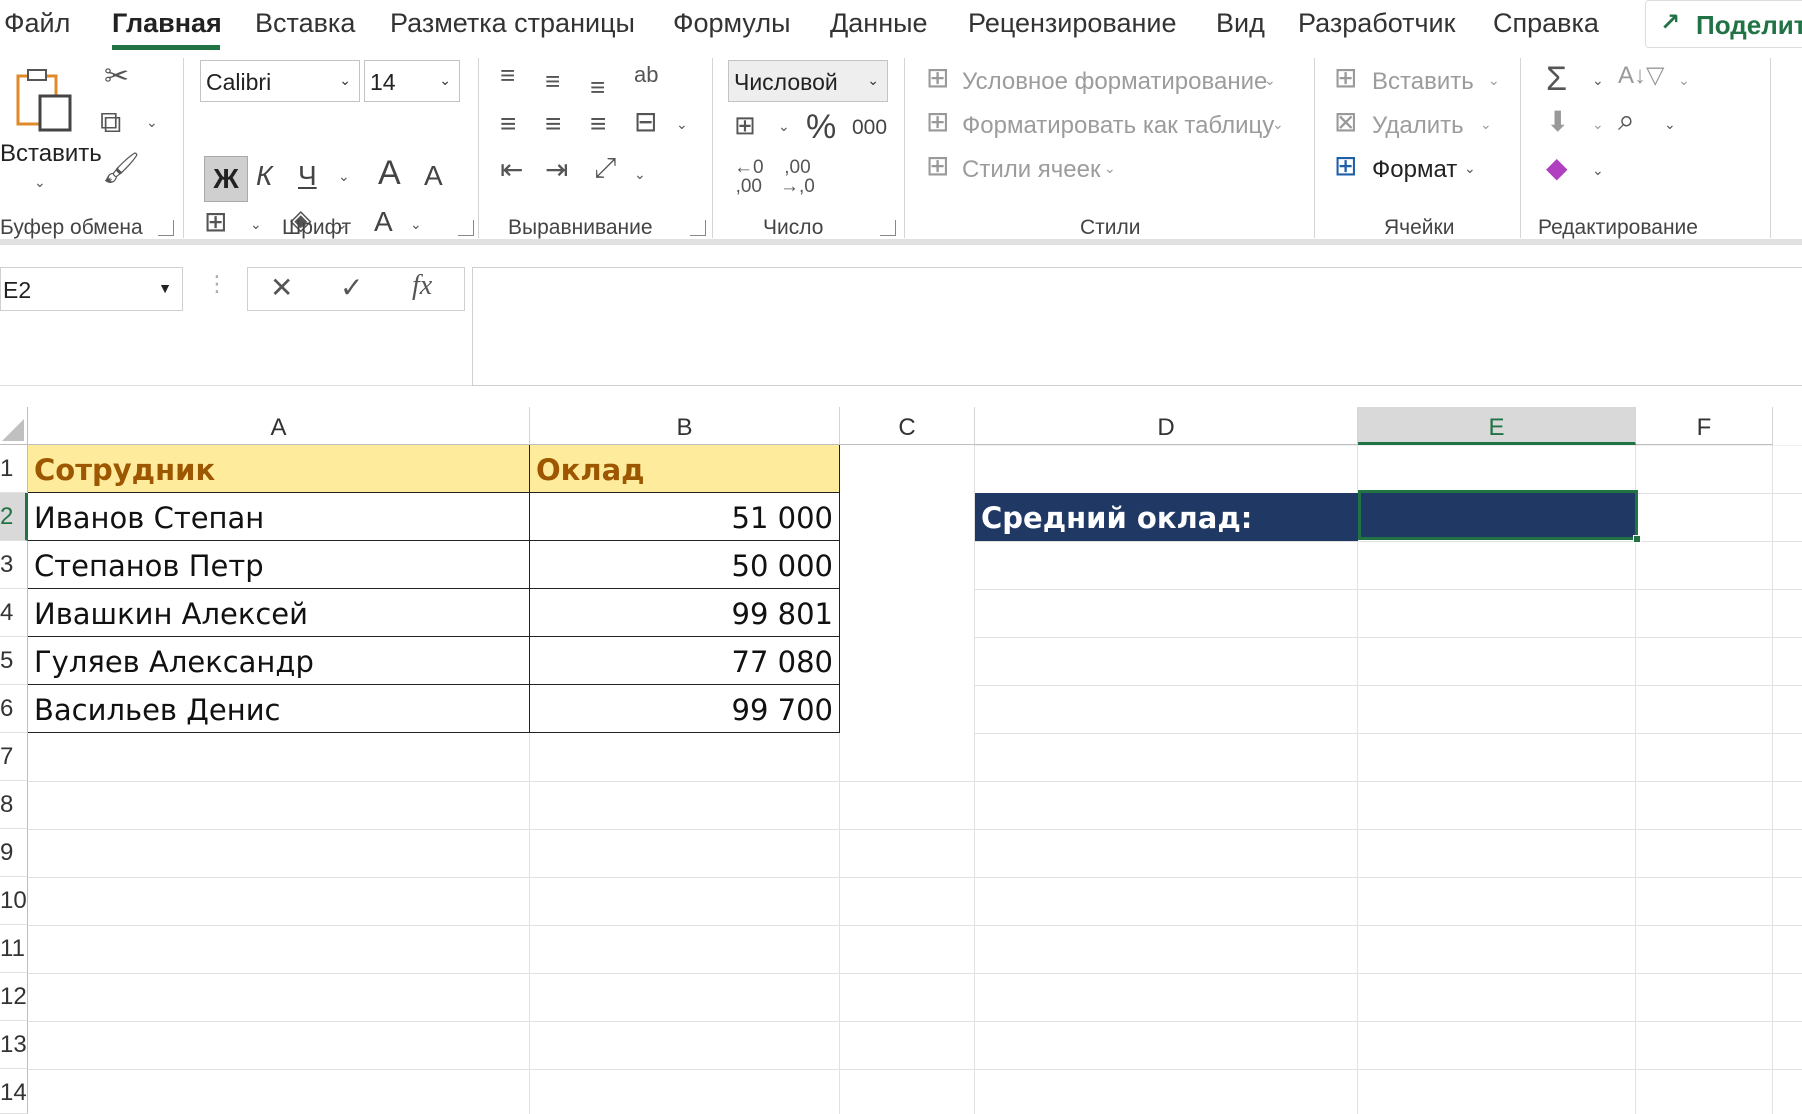 This screenshot has width=1802, height=1114. Describe the element at coordinates (784, 126) in the screenshot. I see `currency-dropdown-icon: ⌄` at that location.